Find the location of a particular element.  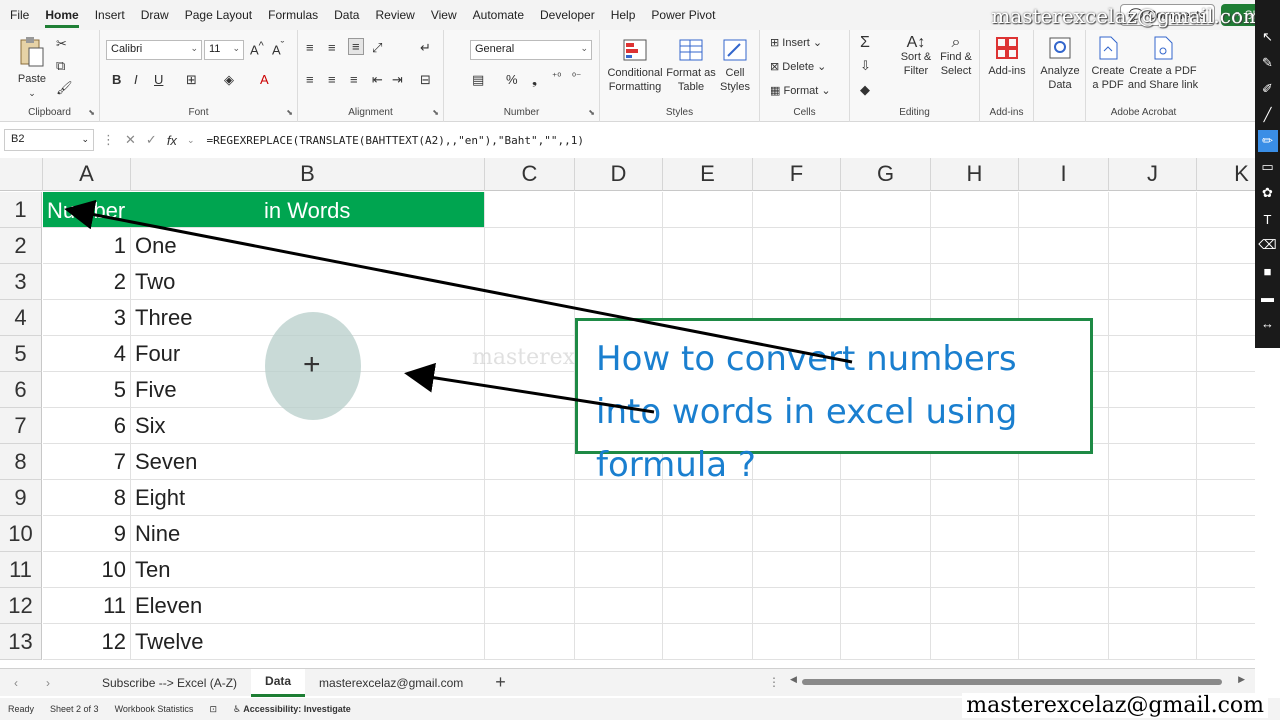

more-icon: ⋮ is located at coordinates (774, 682).